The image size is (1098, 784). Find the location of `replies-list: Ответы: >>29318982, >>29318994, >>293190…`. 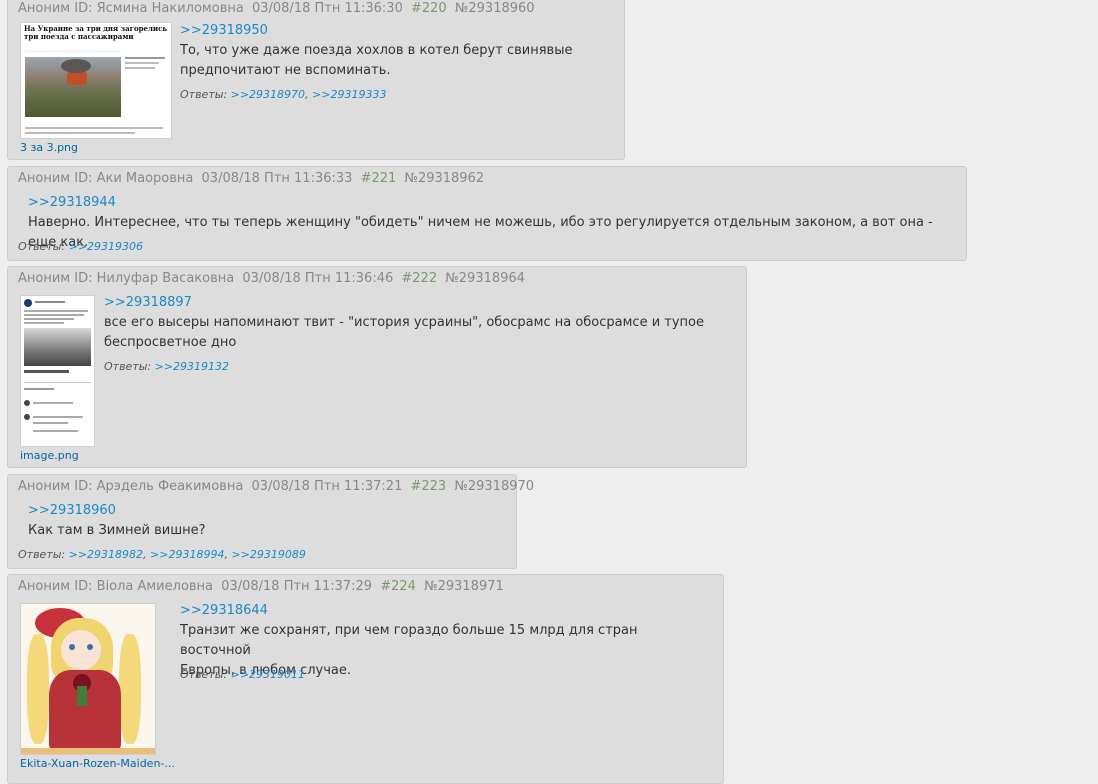

replies-list: Ответы: >>29318982, >>29318994, >>293190… is located at coordinates (162, 554).